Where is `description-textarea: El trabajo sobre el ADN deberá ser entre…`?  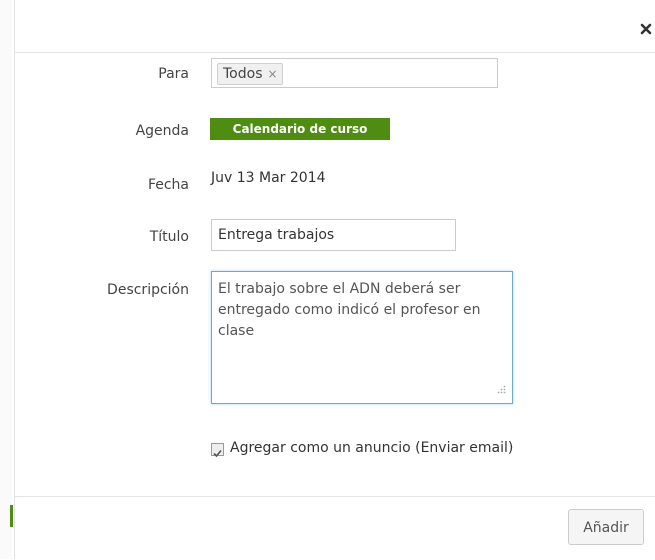
description-textarea: El trabajo sobre el ADN deberá ser entre… is located at coordinates (362, 337).